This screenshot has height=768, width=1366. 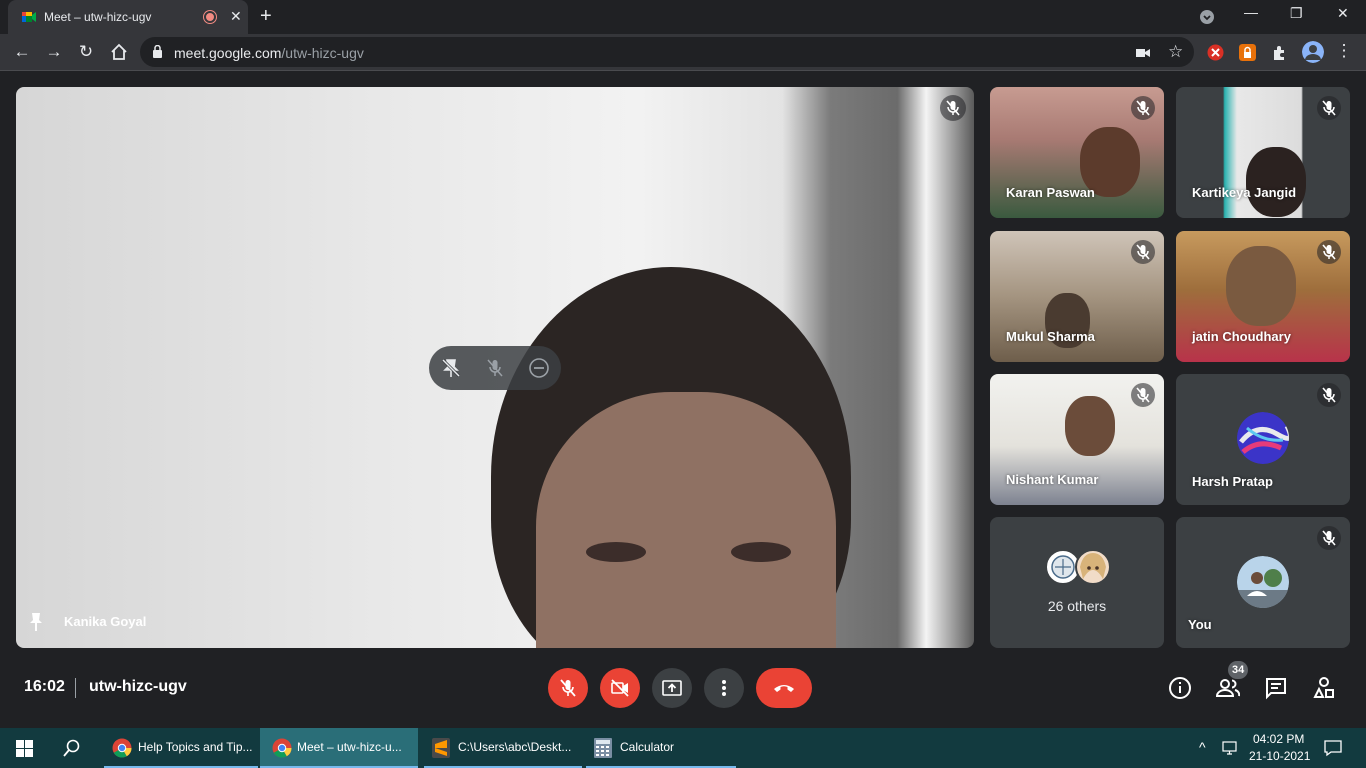 What do you see at coordinates (236, 16) in the screenshot?
I see `tab-close-icon: ✕` at bounding box center [236, 16].